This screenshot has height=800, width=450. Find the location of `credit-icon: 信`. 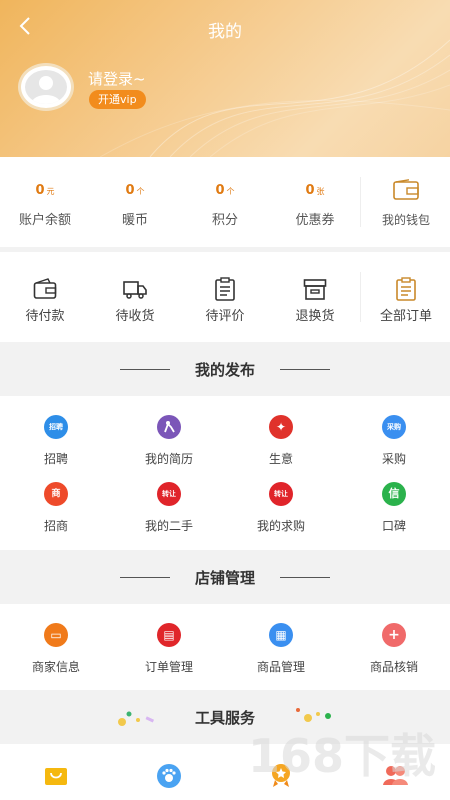

credit-icon: 信 is located at coordinates (394, 494).